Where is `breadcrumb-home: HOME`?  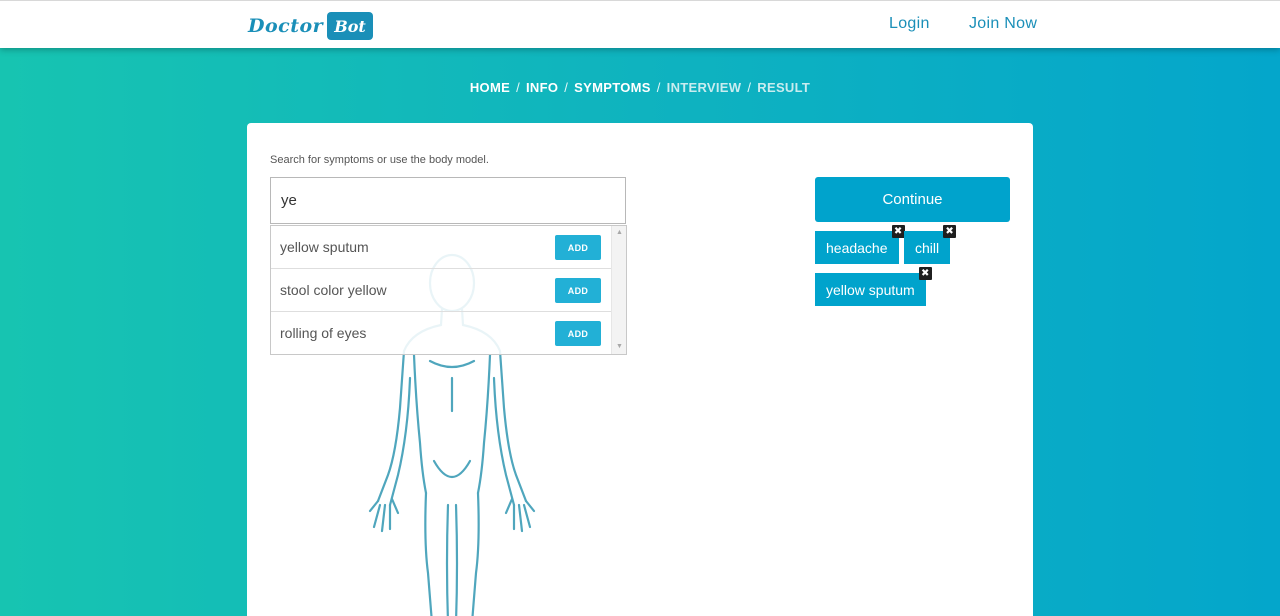 breadcrumb-home: HOME is located at coordinates (490, 87).